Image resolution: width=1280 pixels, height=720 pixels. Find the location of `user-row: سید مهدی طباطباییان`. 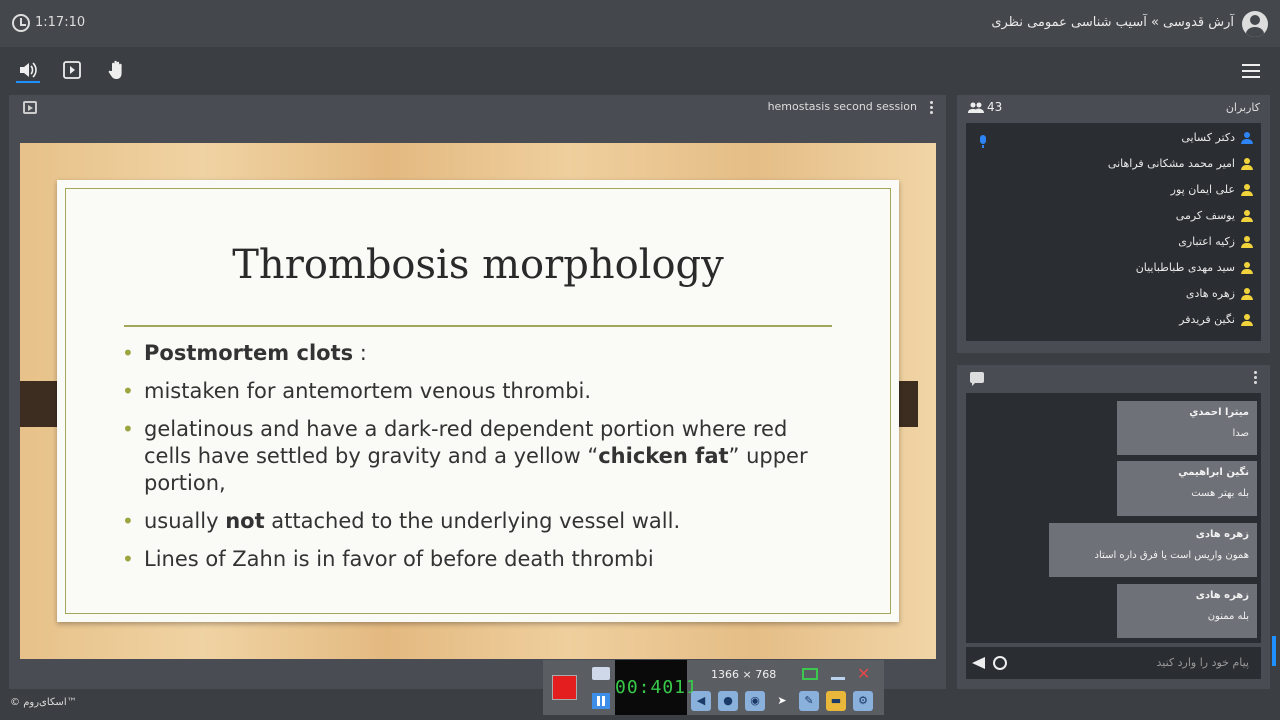

user-row: سید مهدی طباطباییان is located at coordinates (1113, 270).